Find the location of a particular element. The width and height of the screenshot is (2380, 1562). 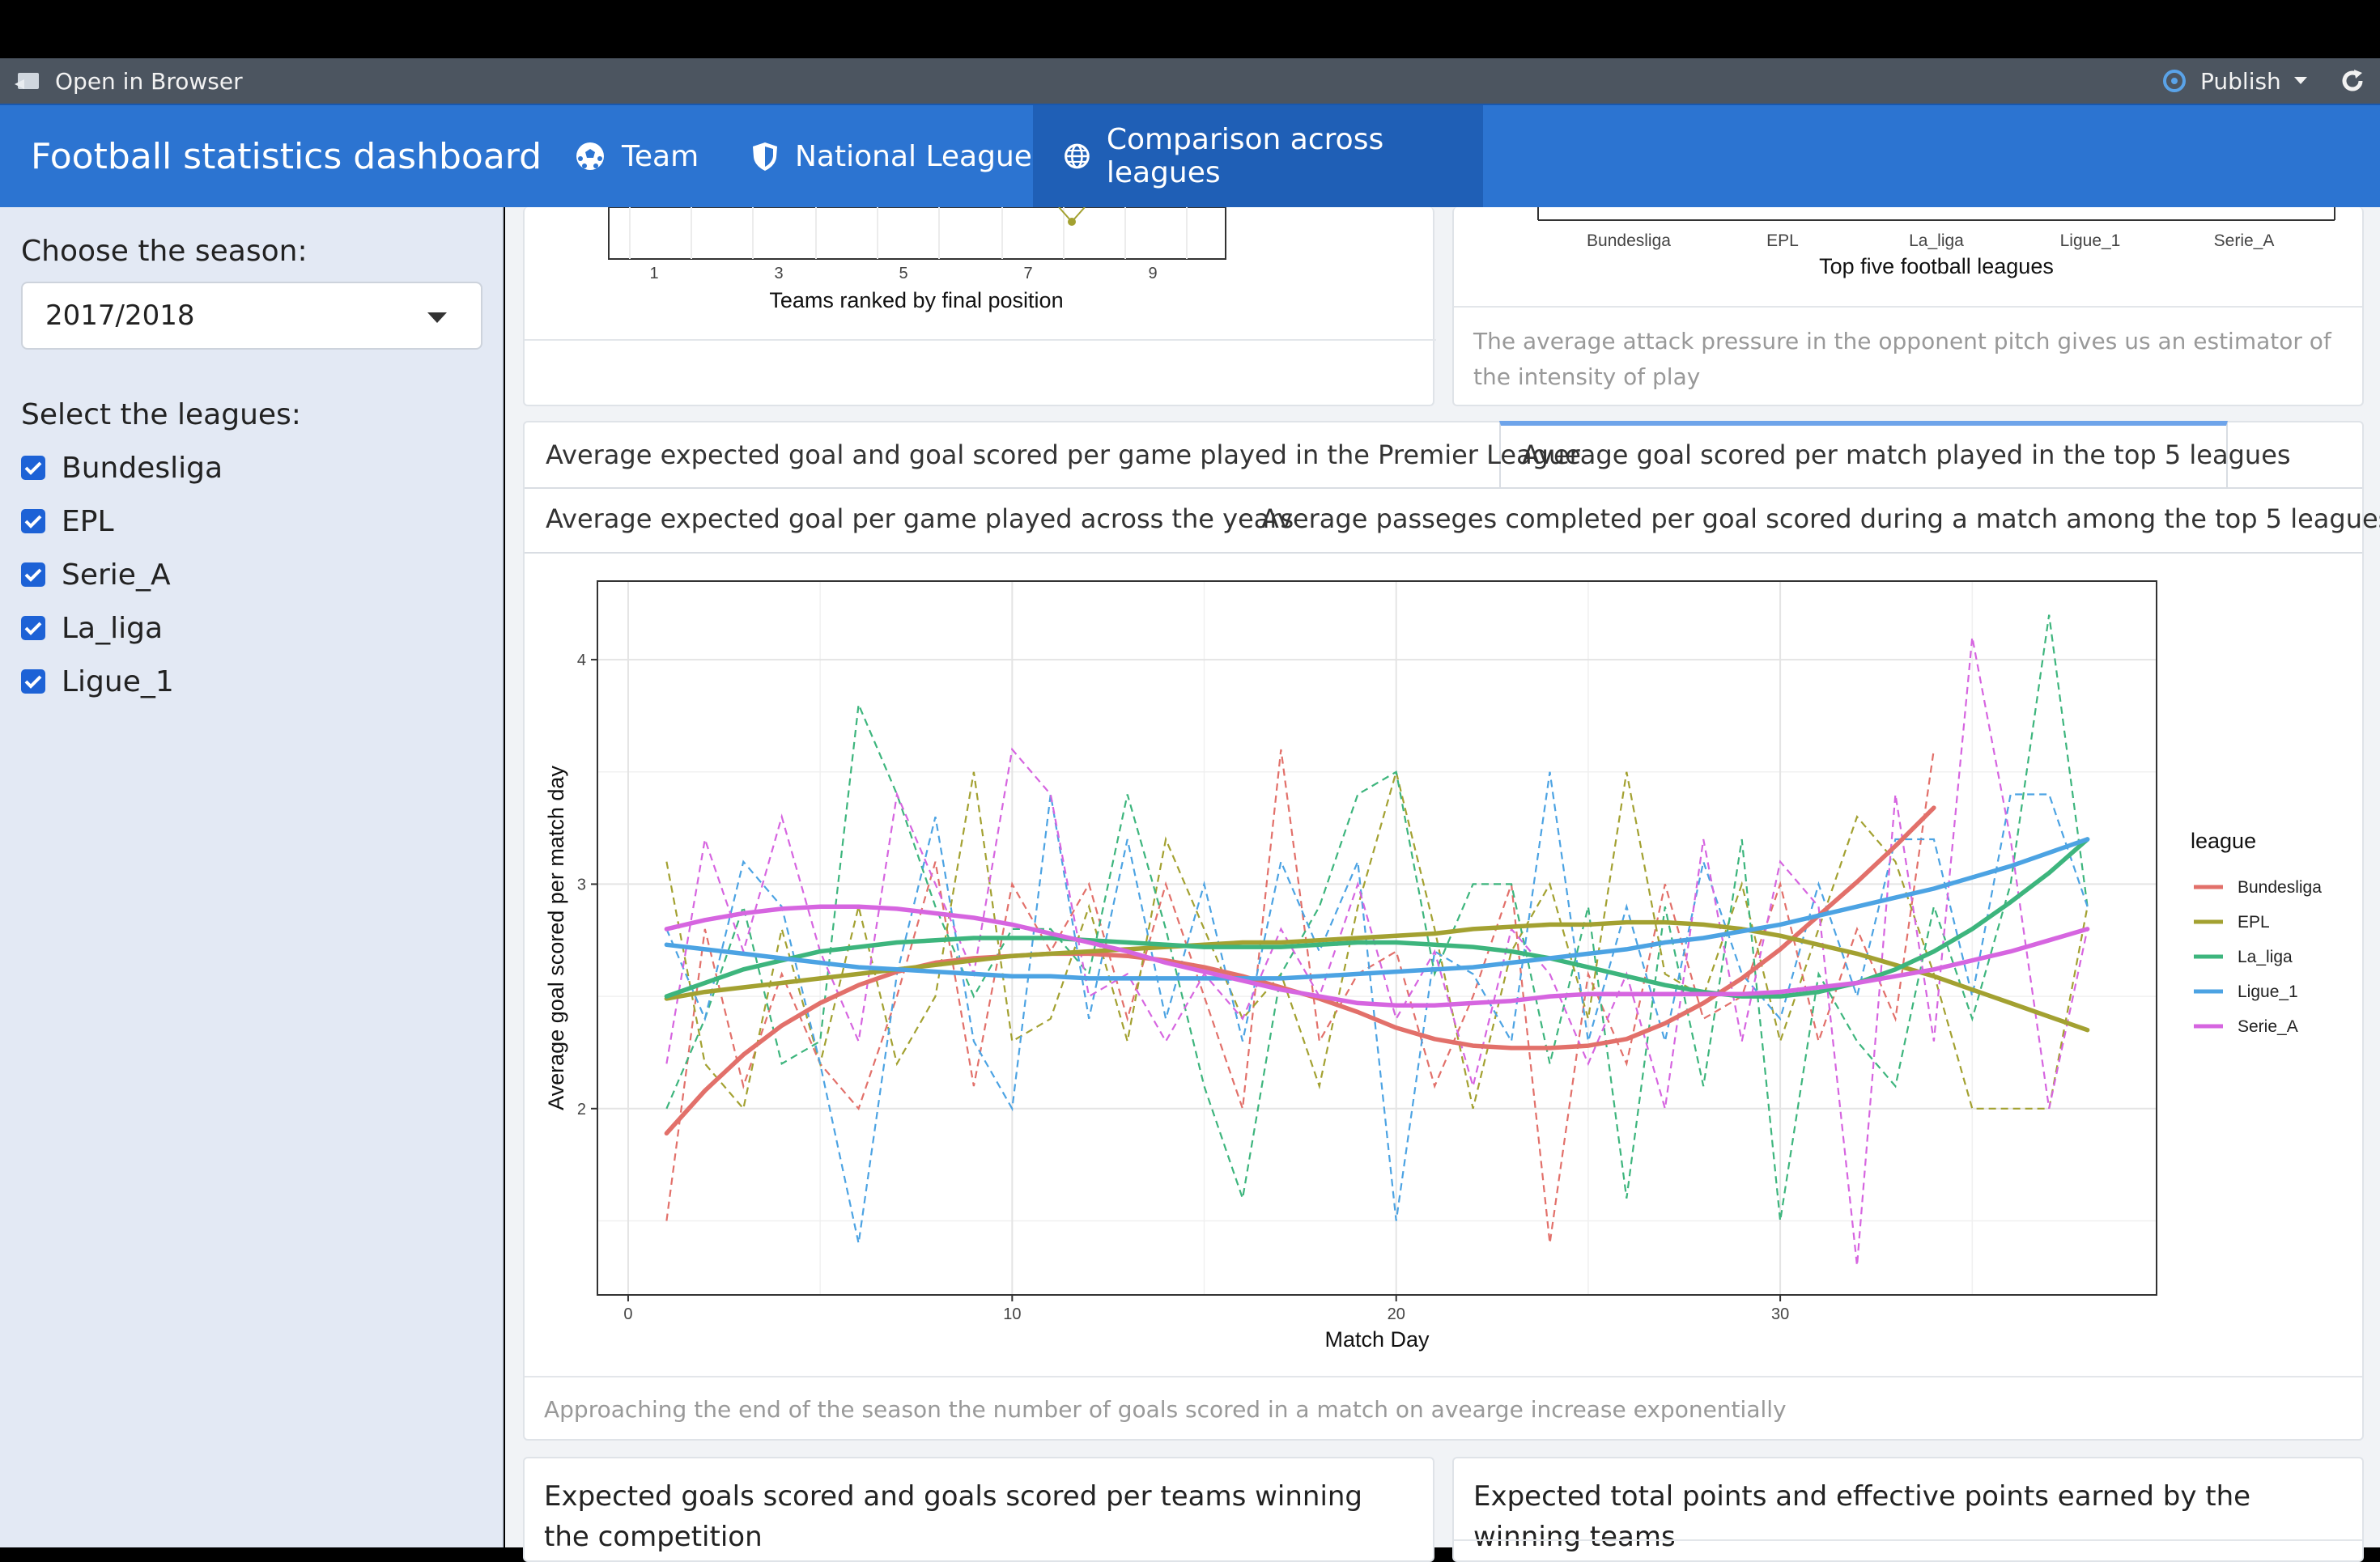

x-tick-label: 3 is located at coordinates (779, 273).